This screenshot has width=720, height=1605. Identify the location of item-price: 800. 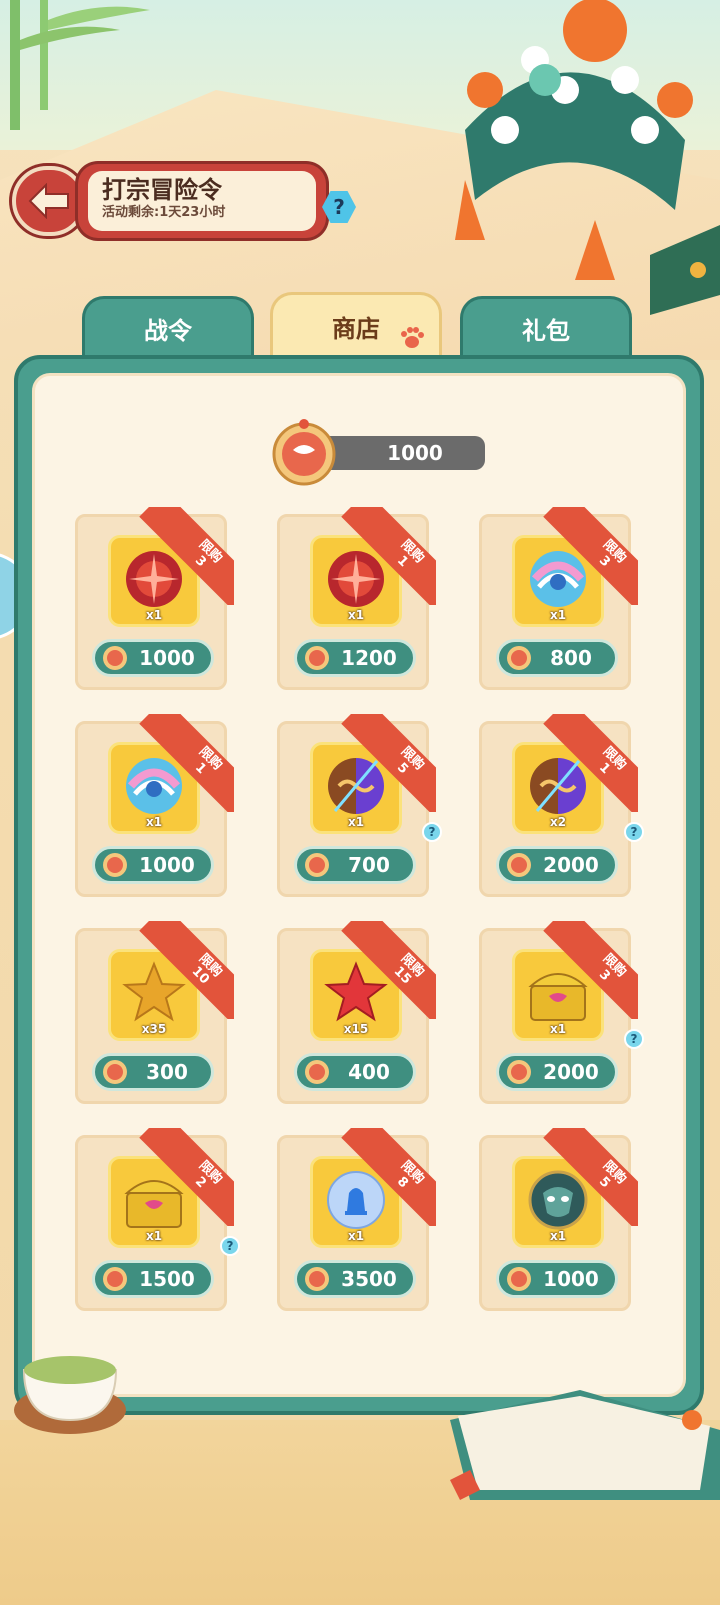
(571, 658).